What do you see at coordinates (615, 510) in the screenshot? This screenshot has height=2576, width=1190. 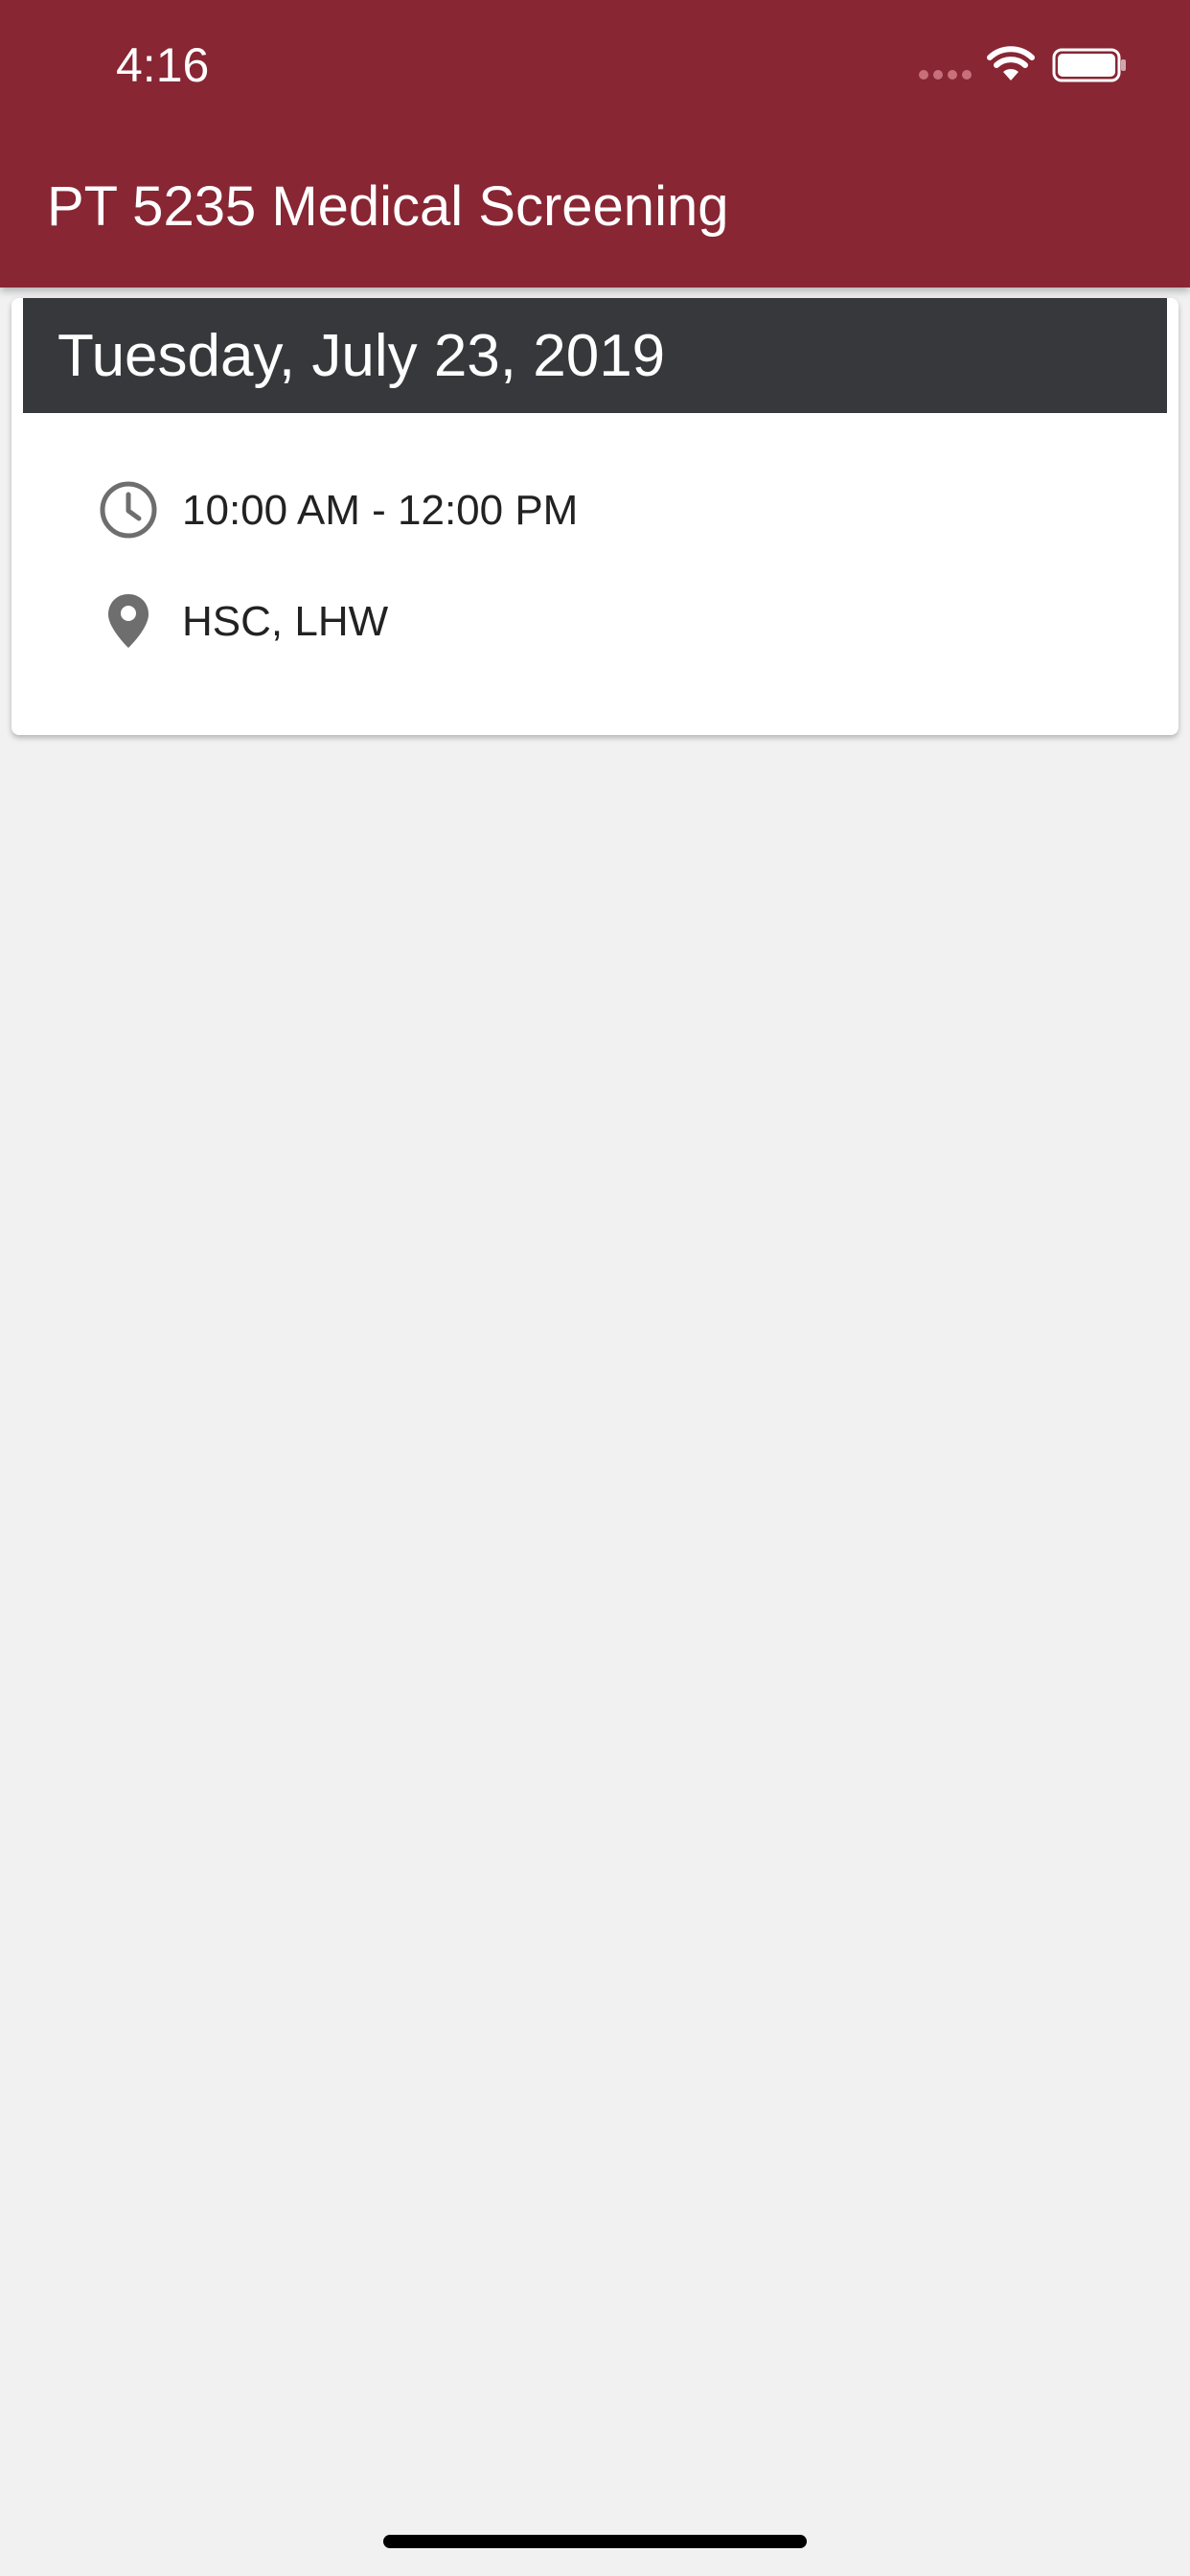 I see `event-time-row: 10:00 AM - 12:00 PM` at bounding box center [615, 510].